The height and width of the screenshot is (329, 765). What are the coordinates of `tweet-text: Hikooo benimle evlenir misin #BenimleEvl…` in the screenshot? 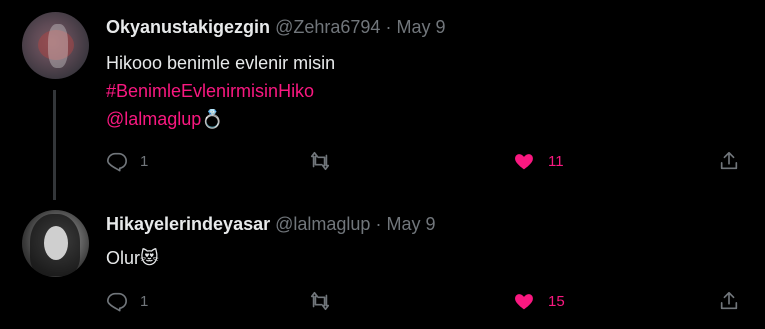 It's located at (220, 91).